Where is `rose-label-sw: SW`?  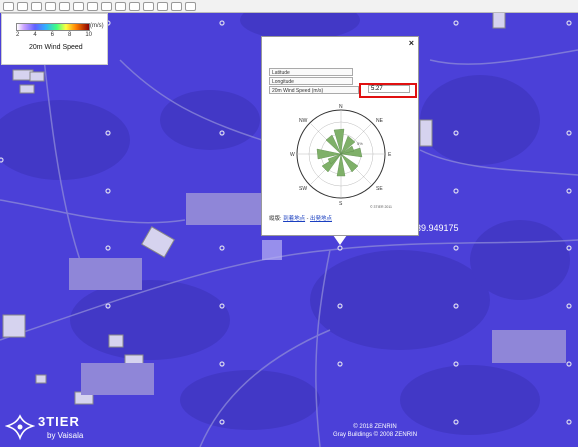
rose-label-sw: SW is located at coordinates (303, 189).